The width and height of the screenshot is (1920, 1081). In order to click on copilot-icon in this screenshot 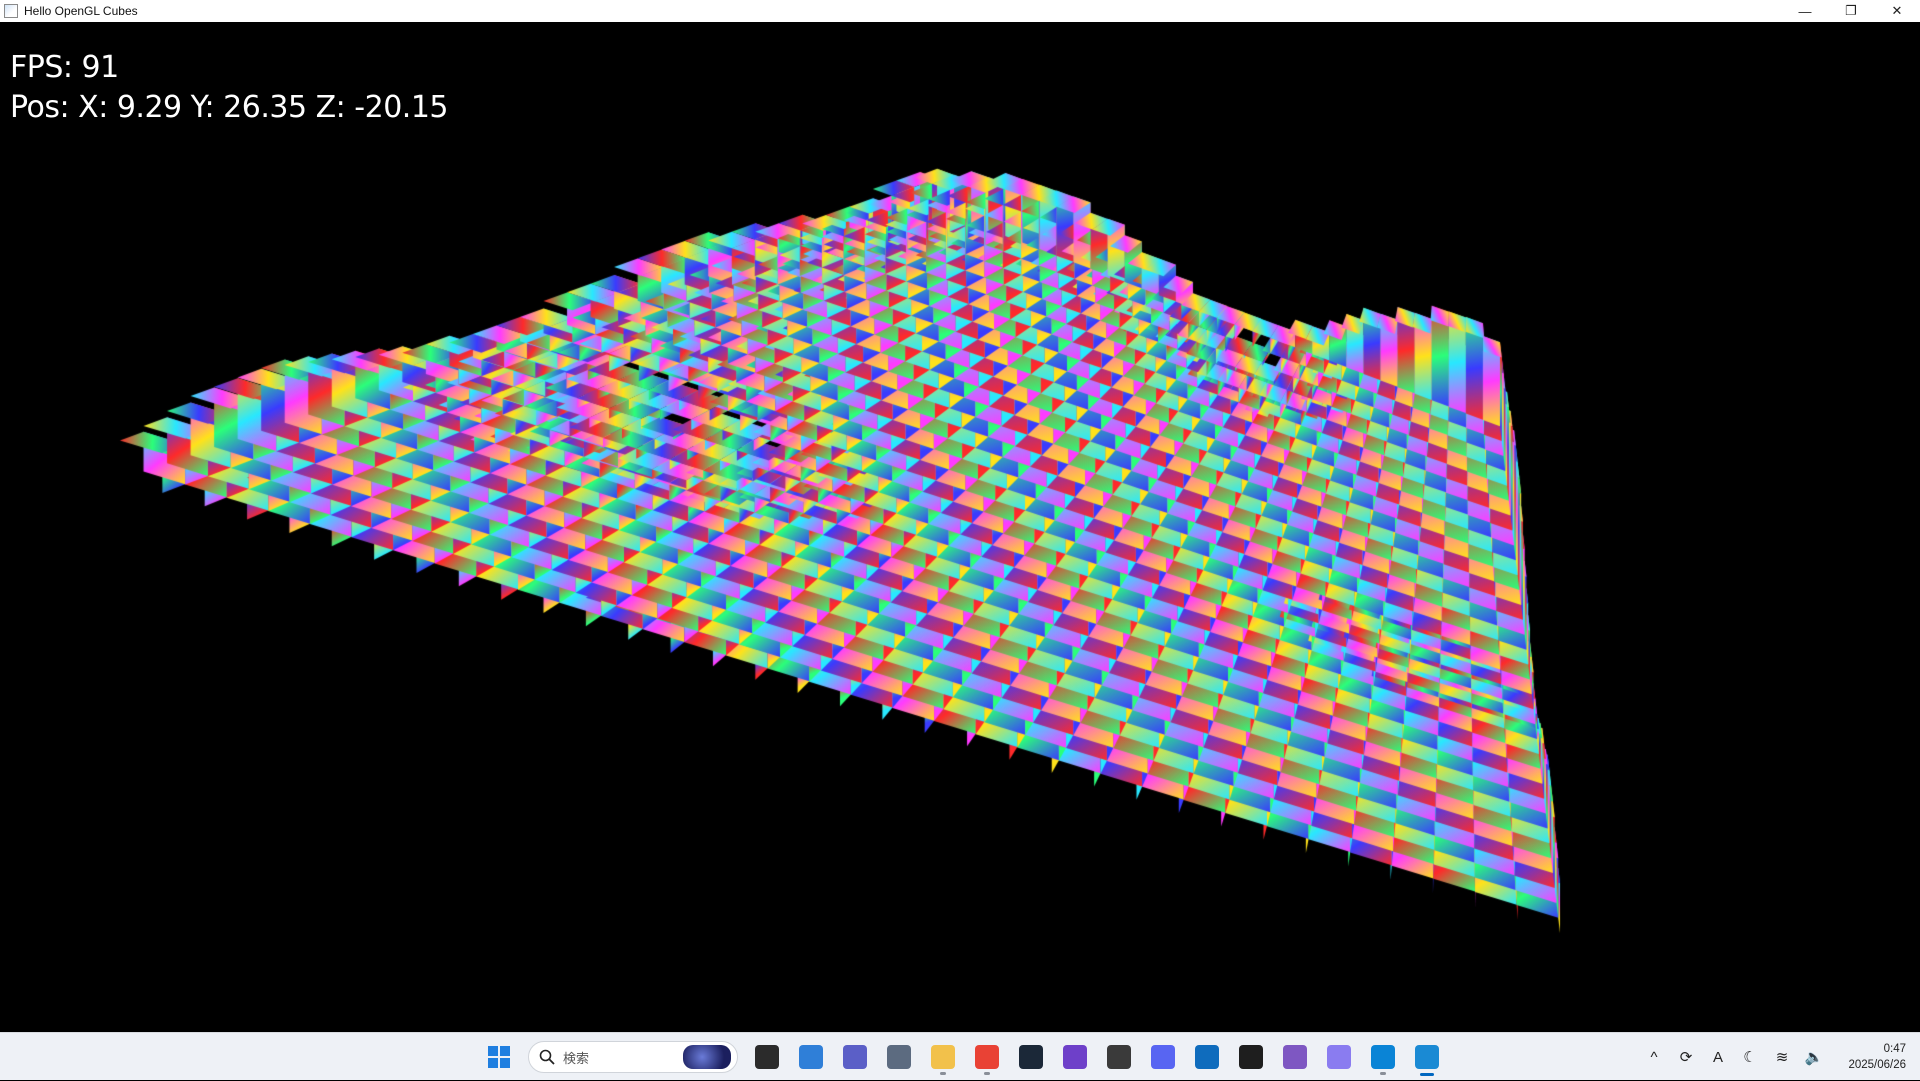, I will do `click(1339, 1057)`.